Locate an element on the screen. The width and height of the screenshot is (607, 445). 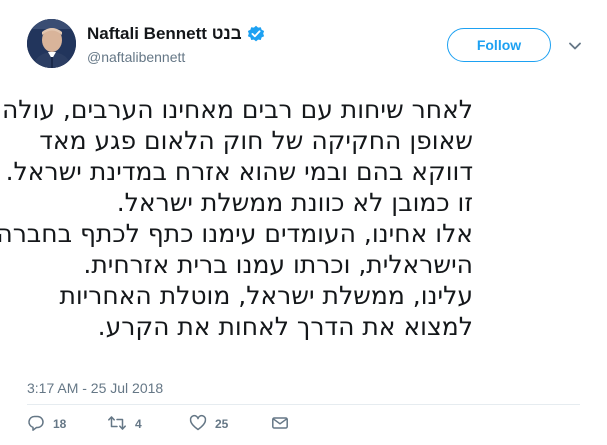
follow-button: Follow is located at coordinates (499, 45).